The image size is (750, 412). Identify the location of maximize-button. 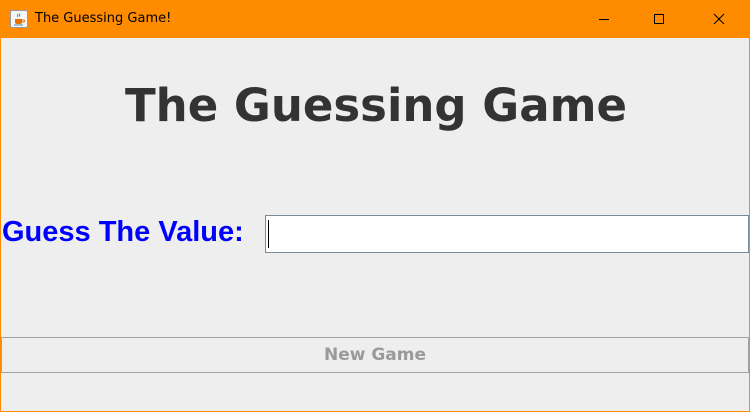
(659, 19).